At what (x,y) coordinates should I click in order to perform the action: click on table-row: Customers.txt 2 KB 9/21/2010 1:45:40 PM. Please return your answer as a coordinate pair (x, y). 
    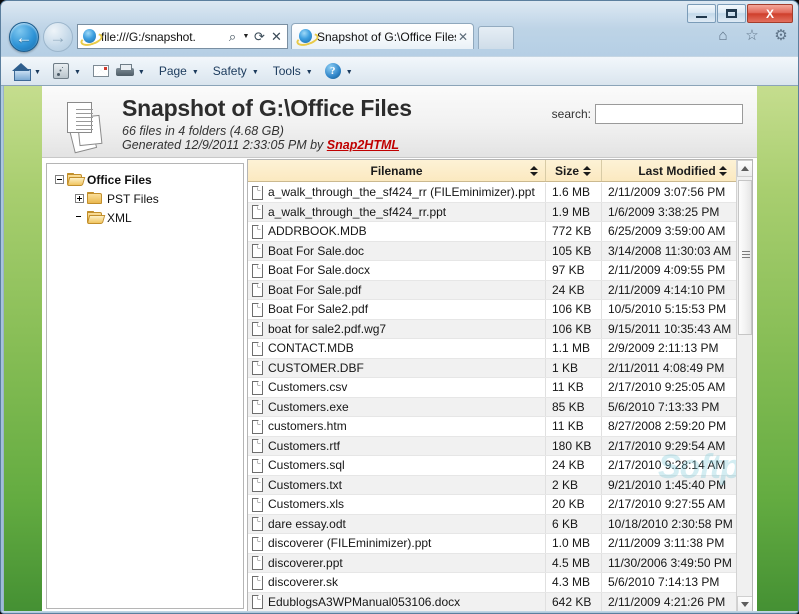
    Looking at the image, I should click on (493, 485).